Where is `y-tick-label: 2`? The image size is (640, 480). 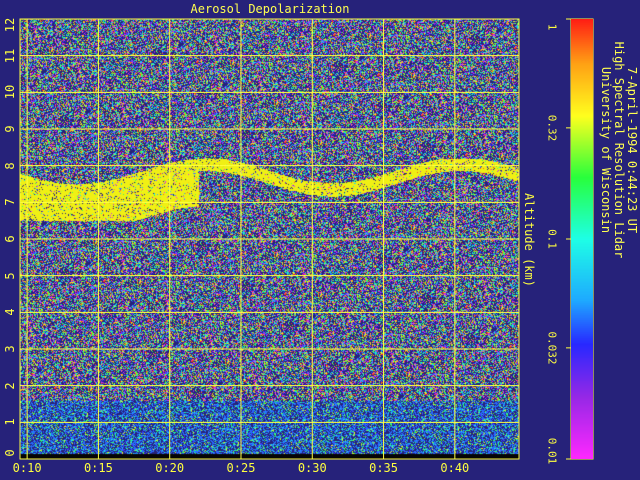 y-tick-label: 2 is located at coordinates (10, 386).